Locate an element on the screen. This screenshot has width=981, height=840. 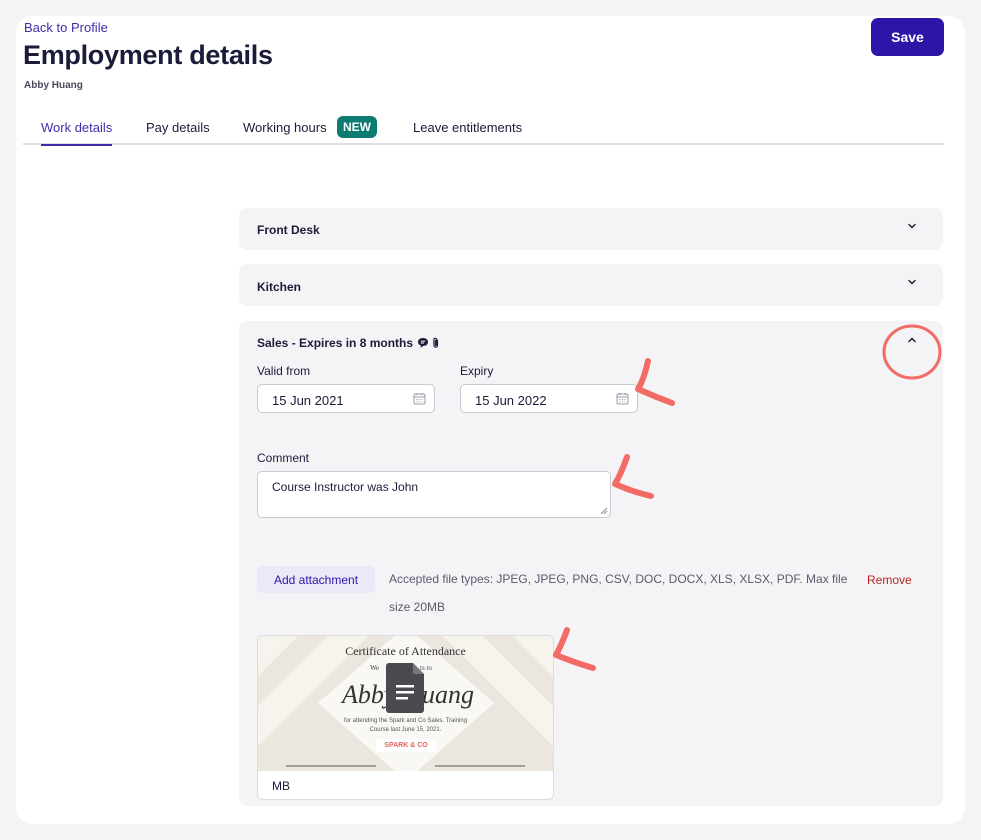
tab-leave-entitlements: Leave entitlements is located at coordinates (467, 127).